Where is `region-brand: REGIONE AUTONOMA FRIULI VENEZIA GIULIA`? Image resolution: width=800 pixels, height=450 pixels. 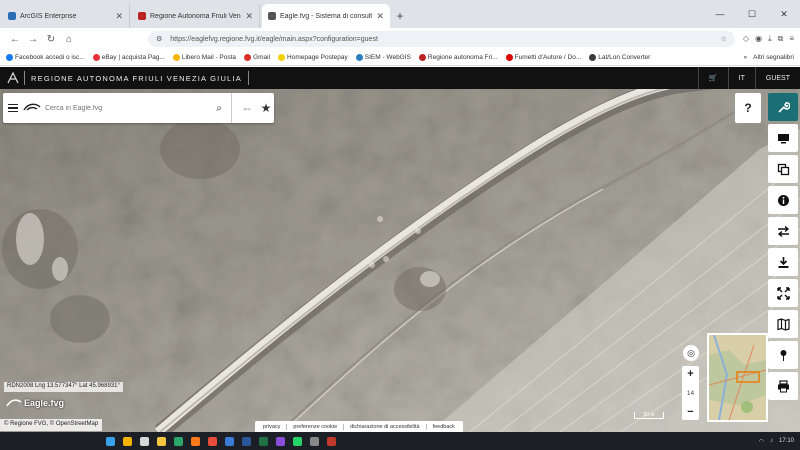
region-brand: REGIONE AUTONOMA FRIULI VENEZIA GIULIA is located at coordinates (136, 78).